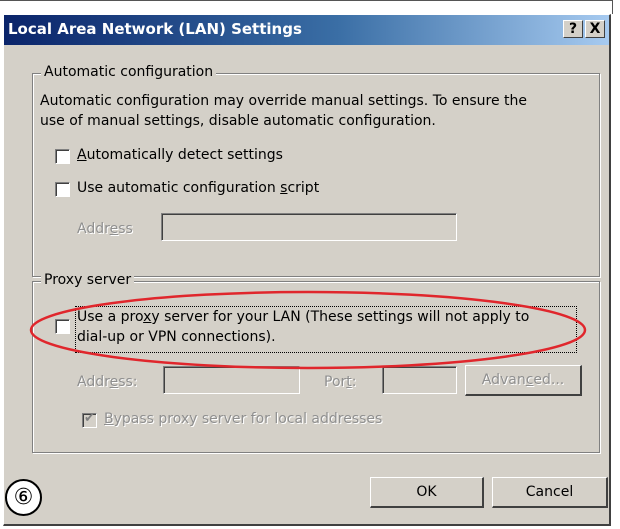  I want to click on highlight-ellipse-stroke, so click(308, 330).